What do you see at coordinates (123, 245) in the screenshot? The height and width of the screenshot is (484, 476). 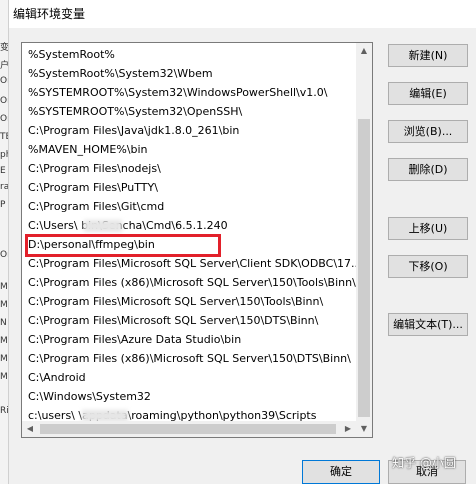 I see `highlight-annotation` at bounding box center [123, 245].